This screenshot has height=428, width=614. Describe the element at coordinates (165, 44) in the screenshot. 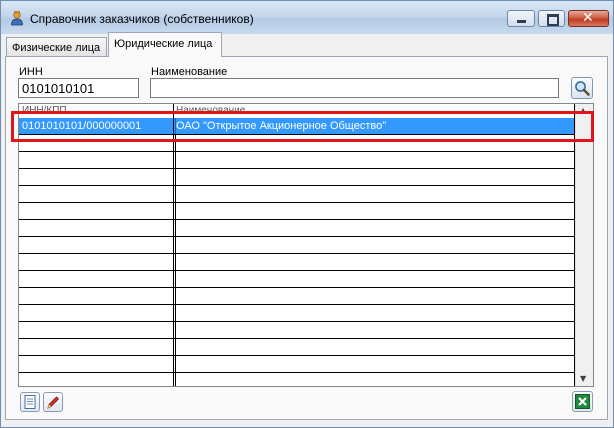

I see `tab-legal-entities: Юридические лица` at that location.